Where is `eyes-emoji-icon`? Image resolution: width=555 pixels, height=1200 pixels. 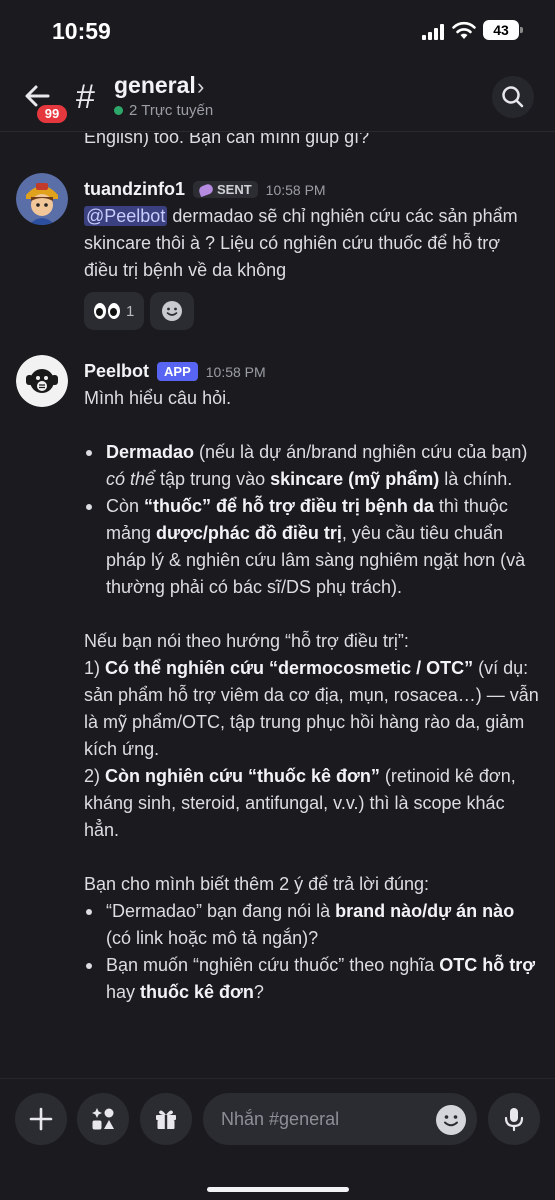 eyes-emoji-icon is located at coordinates (107, 311).